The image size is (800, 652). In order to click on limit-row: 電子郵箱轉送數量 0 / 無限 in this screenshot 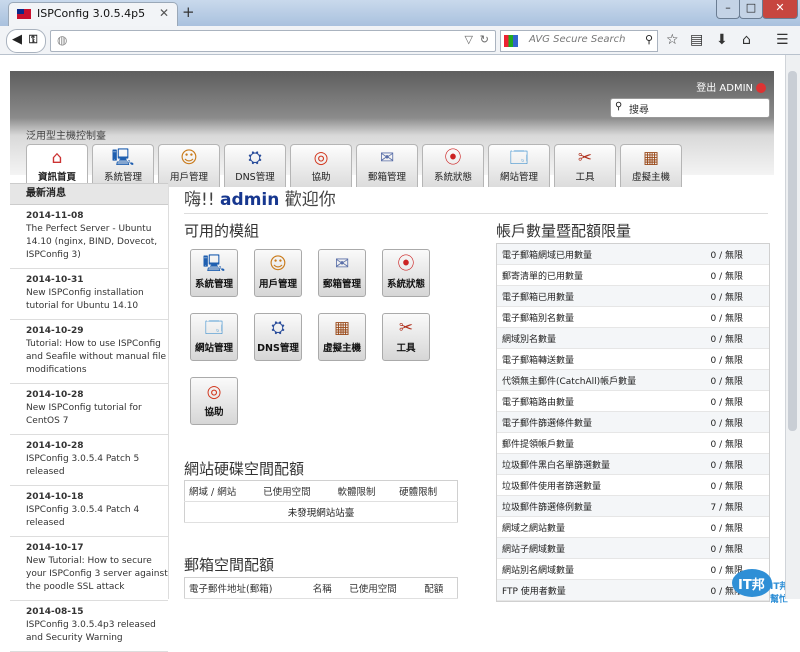, I will do `click(633, 359)`.